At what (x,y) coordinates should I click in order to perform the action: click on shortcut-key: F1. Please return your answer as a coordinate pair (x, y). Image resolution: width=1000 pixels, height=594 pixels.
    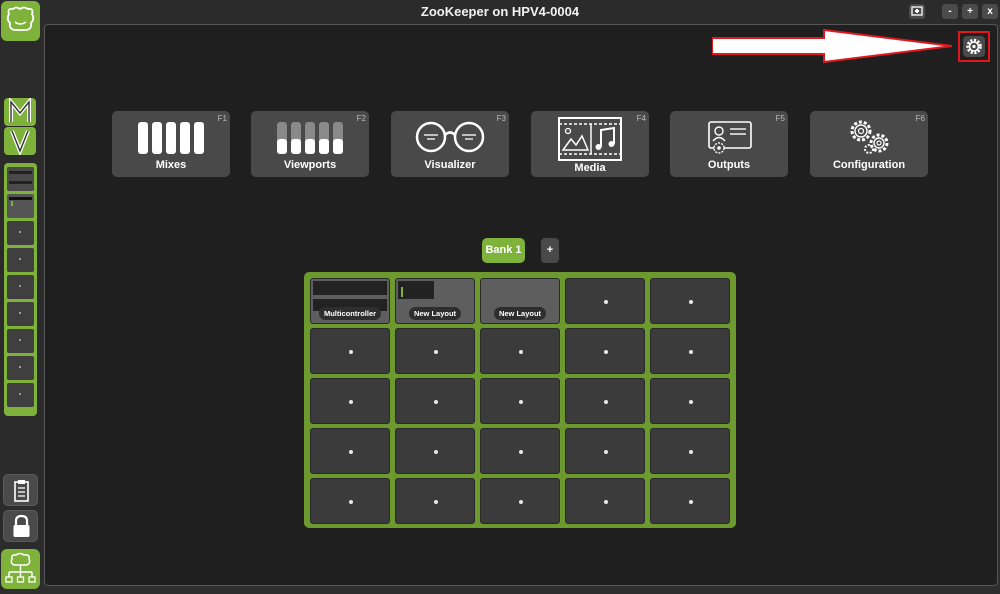
    Looking at the image, I should click on (222, 118).